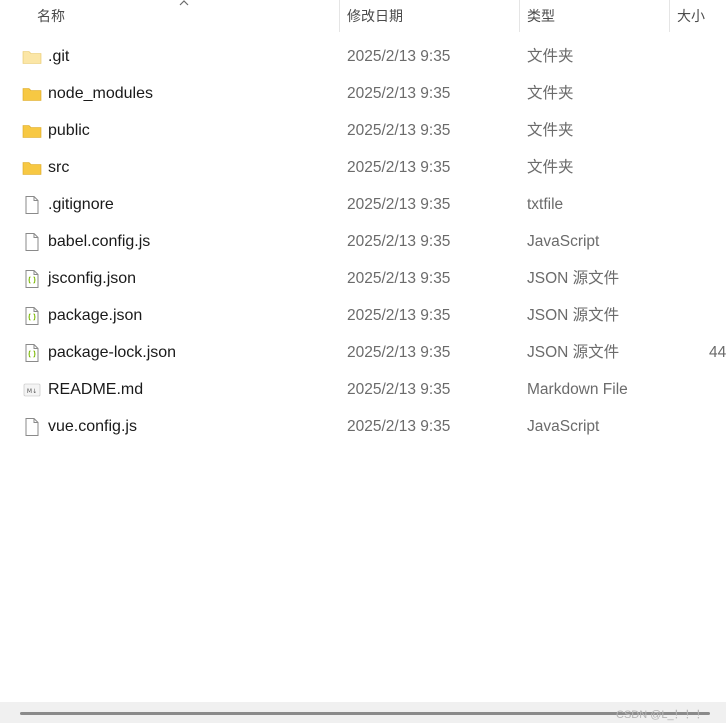 Image resolution: width=726 pixels, height=723 pixels. I want to click on file-name: vue.config.js, so click(92, 426).